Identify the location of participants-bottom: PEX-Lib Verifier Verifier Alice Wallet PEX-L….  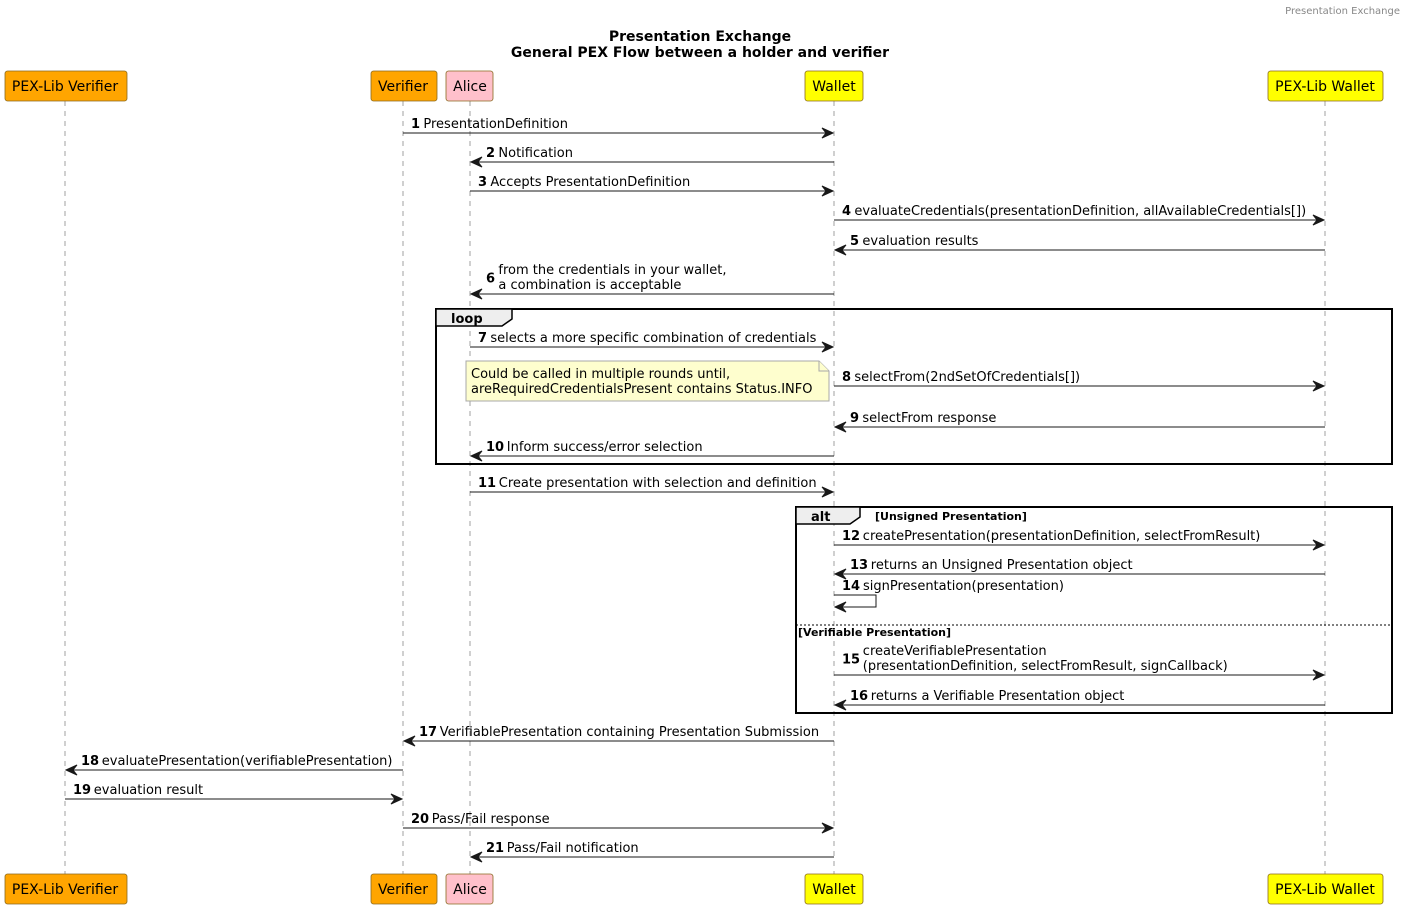
(694, 889).